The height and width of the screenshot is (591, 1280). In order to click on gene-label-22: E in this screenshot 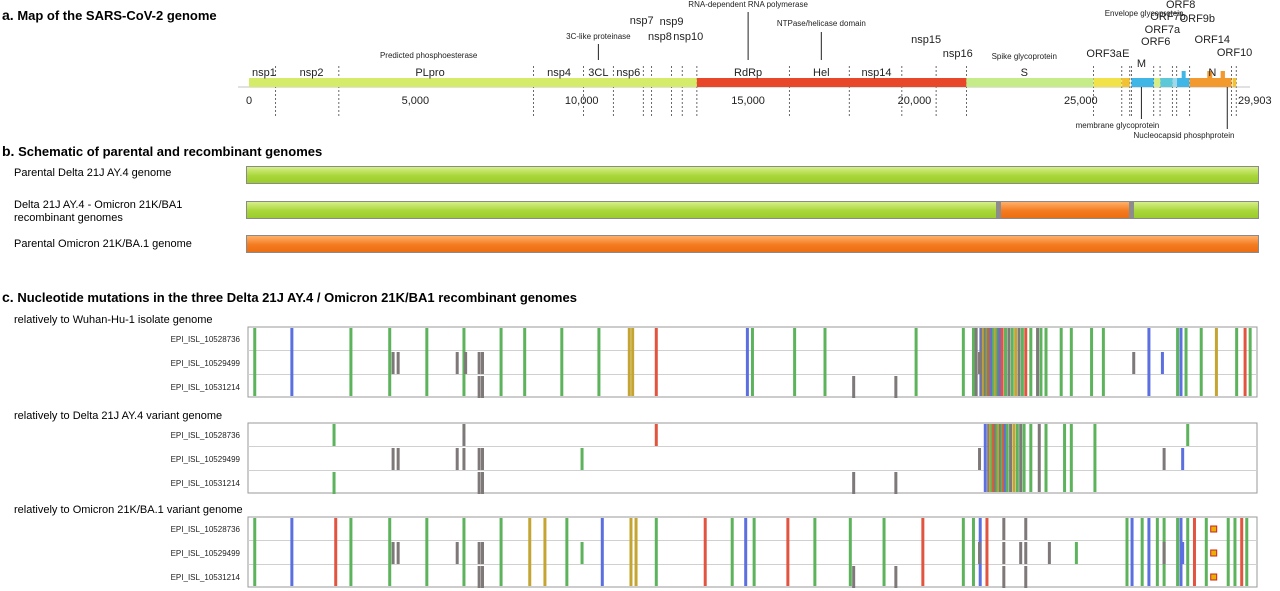, I will do `click(1125, 54)`.